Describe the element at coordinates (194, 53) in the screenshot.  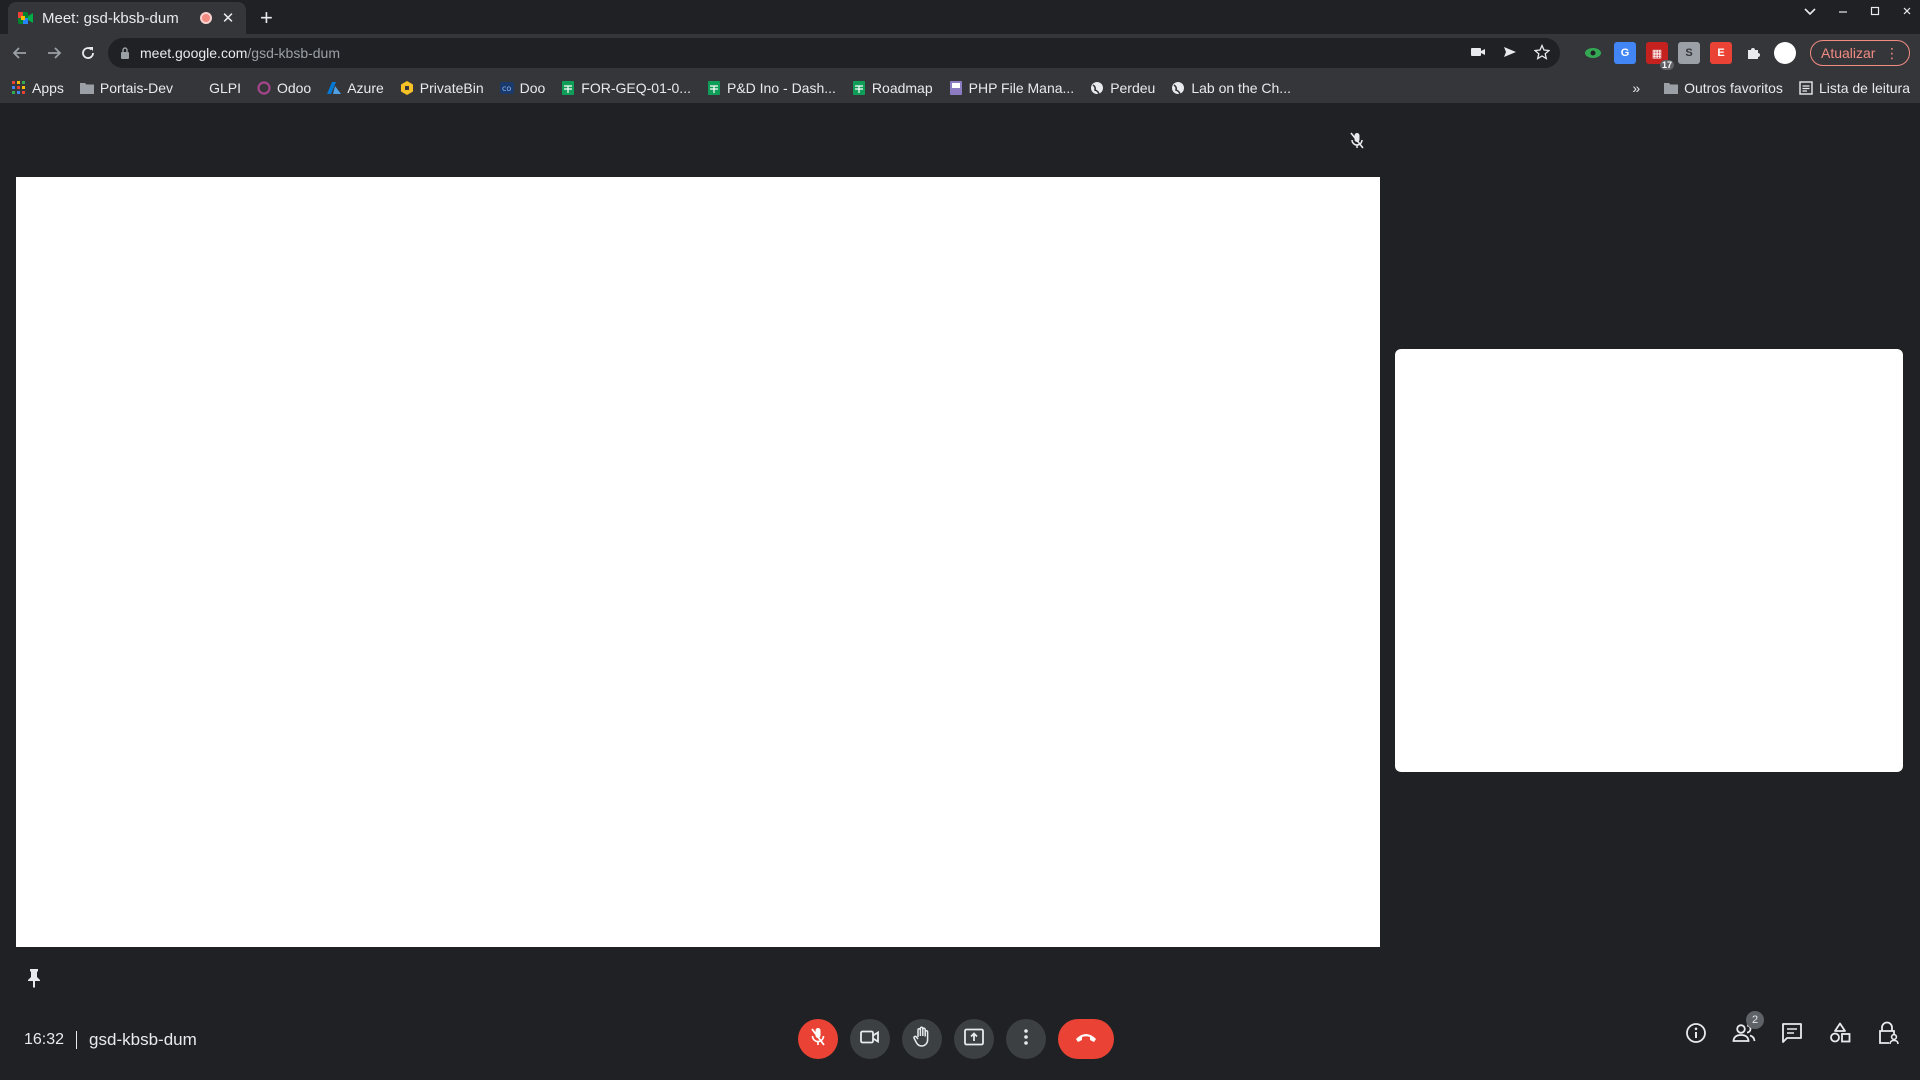
I see `url-host: meet.google.com` at that location.